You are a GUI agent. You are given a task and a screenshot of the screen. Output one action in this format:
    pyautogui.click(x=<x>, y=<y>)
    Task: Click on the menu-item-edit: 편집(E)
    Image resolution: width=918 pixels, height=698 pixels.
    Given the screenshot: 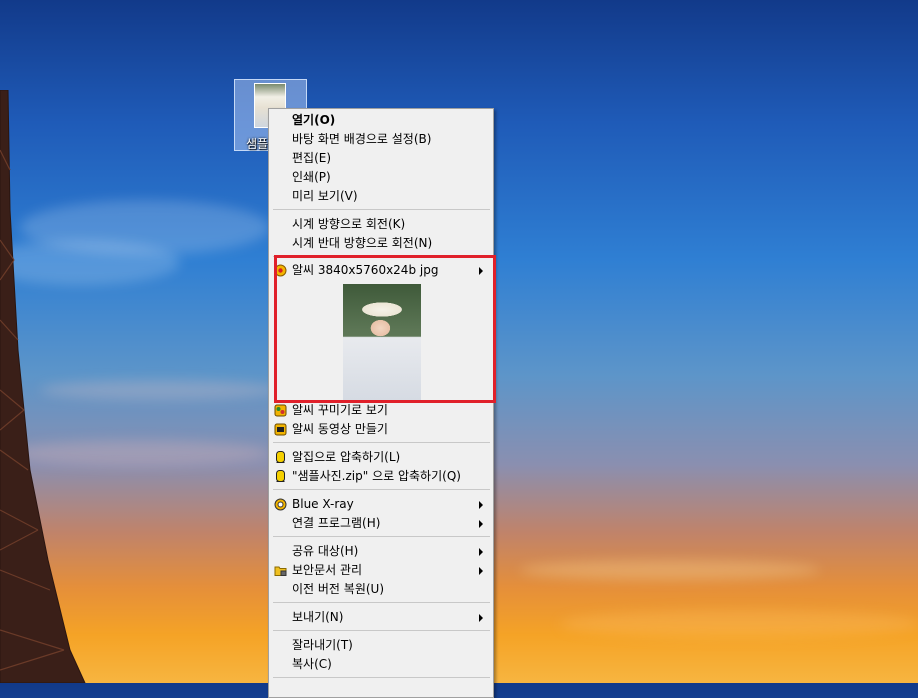 What is the action you would take?
    pyautogui.click(x=381, y=158)
    